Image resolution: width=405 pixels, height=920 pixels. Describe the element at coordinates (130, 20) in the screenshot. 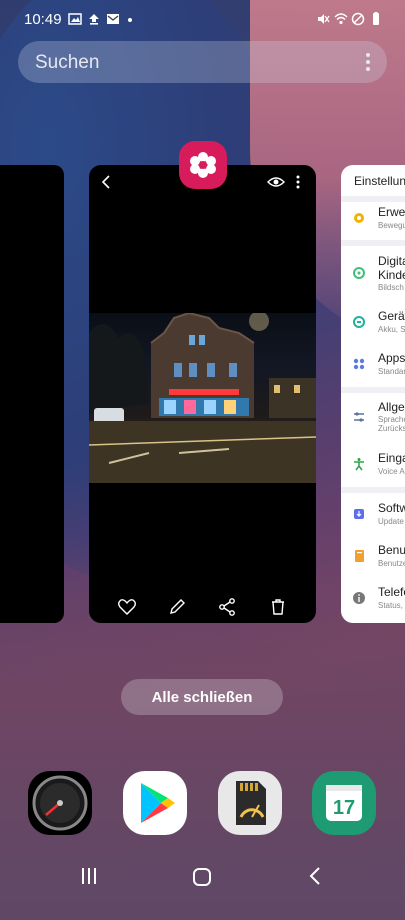

I see `more-notifications-dot-icon` at that location.